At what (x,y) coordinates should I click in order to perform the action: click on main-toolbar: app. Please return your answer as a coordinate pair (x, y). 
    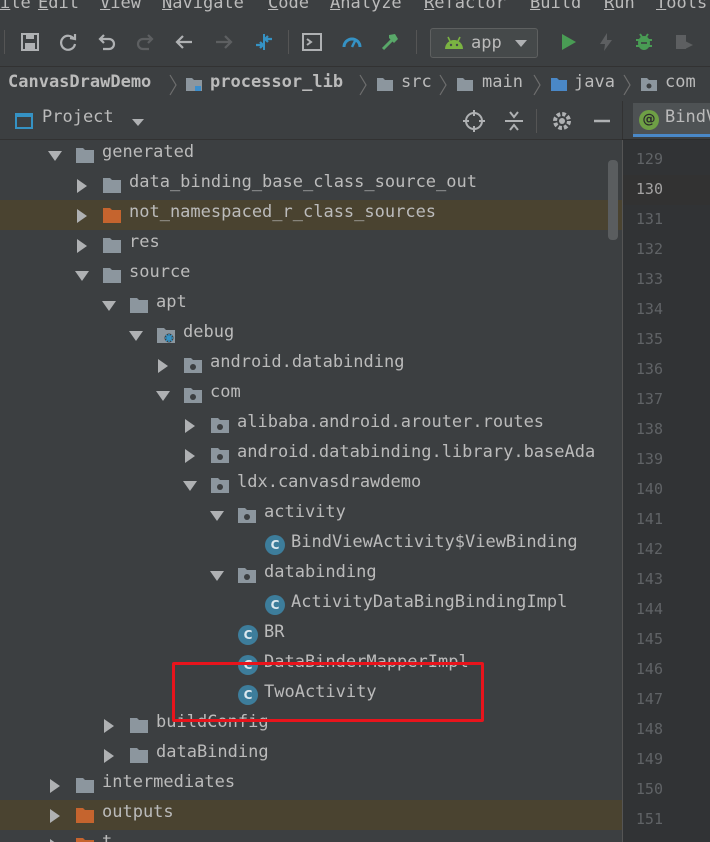
    Looking at the image, I should click on (355, 41).